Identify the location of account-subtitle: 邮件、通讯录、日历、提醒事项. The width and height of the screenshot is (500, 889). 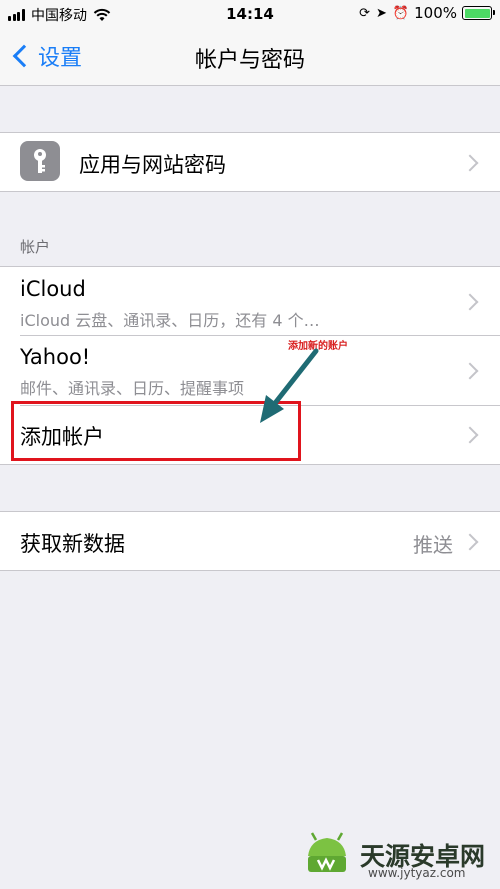
(132, 388).